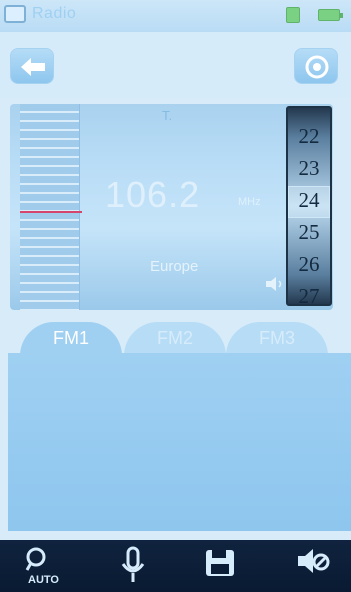 The width and height of the screenshot is (351, 592). I want to click on band-tabs: FM1 FM2 FM3, so click(175, 337).